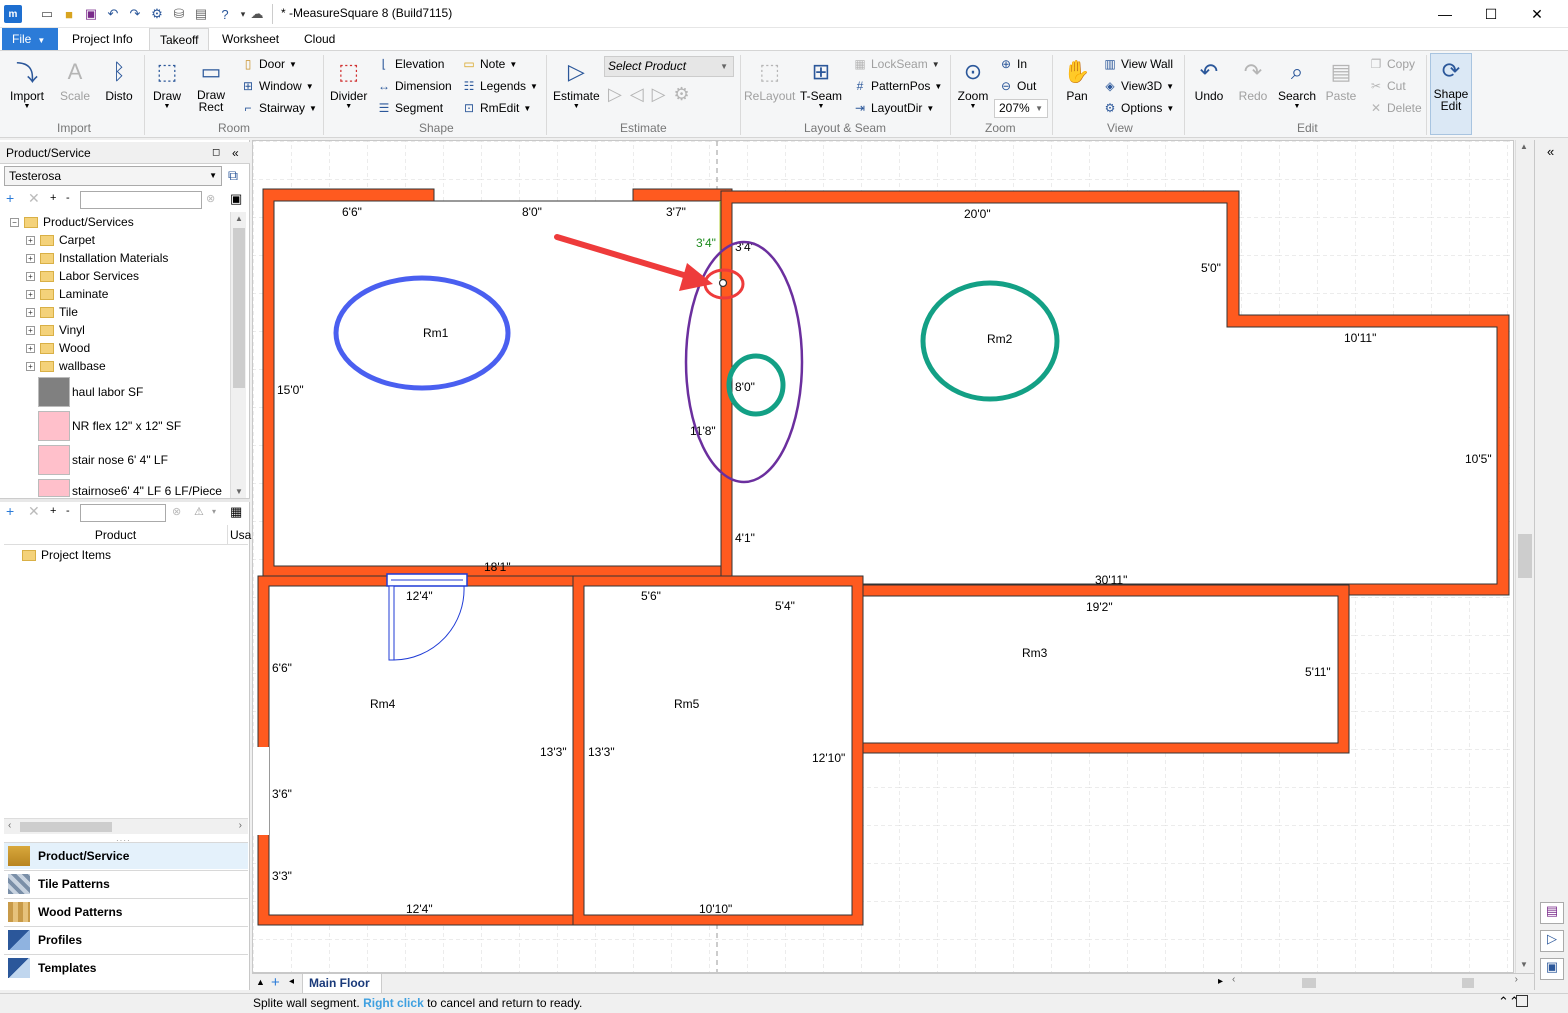 The width and height of the screenshot is (1568, 1013). I want to click on rmedit-button: ⊡ RmEdit ▼, so click(496, 108).